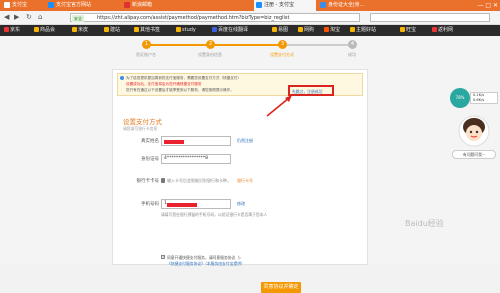 The height and width of the screenshot is (293, 500). I want to click on bookmark-label: 其他书签, so click(150, 30).